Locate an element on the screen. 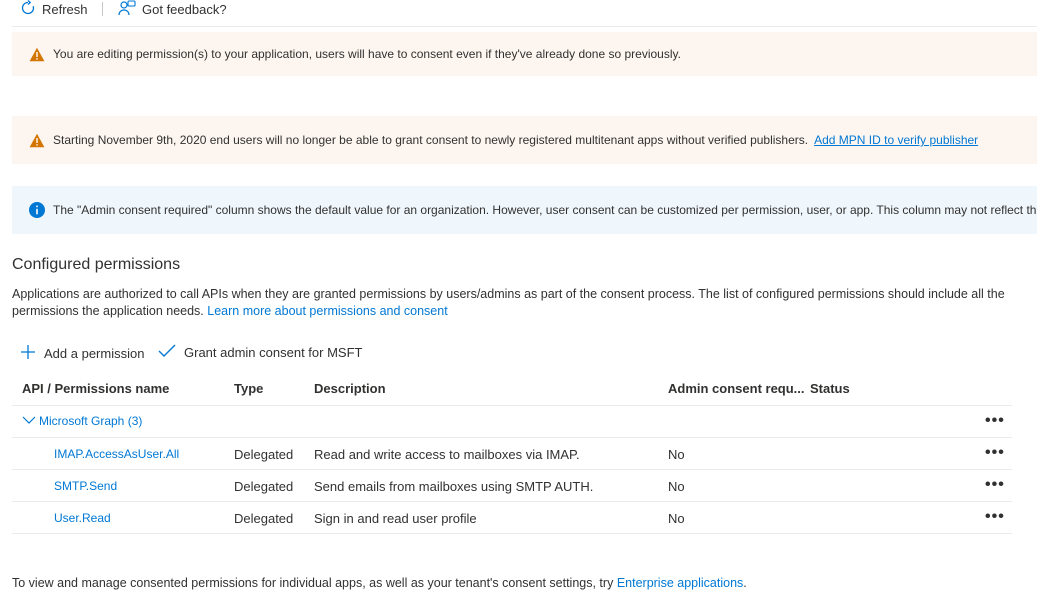 The width and height of the screenshot is (1037, 612). checkmark-icon is located at coordinates (167, 352).